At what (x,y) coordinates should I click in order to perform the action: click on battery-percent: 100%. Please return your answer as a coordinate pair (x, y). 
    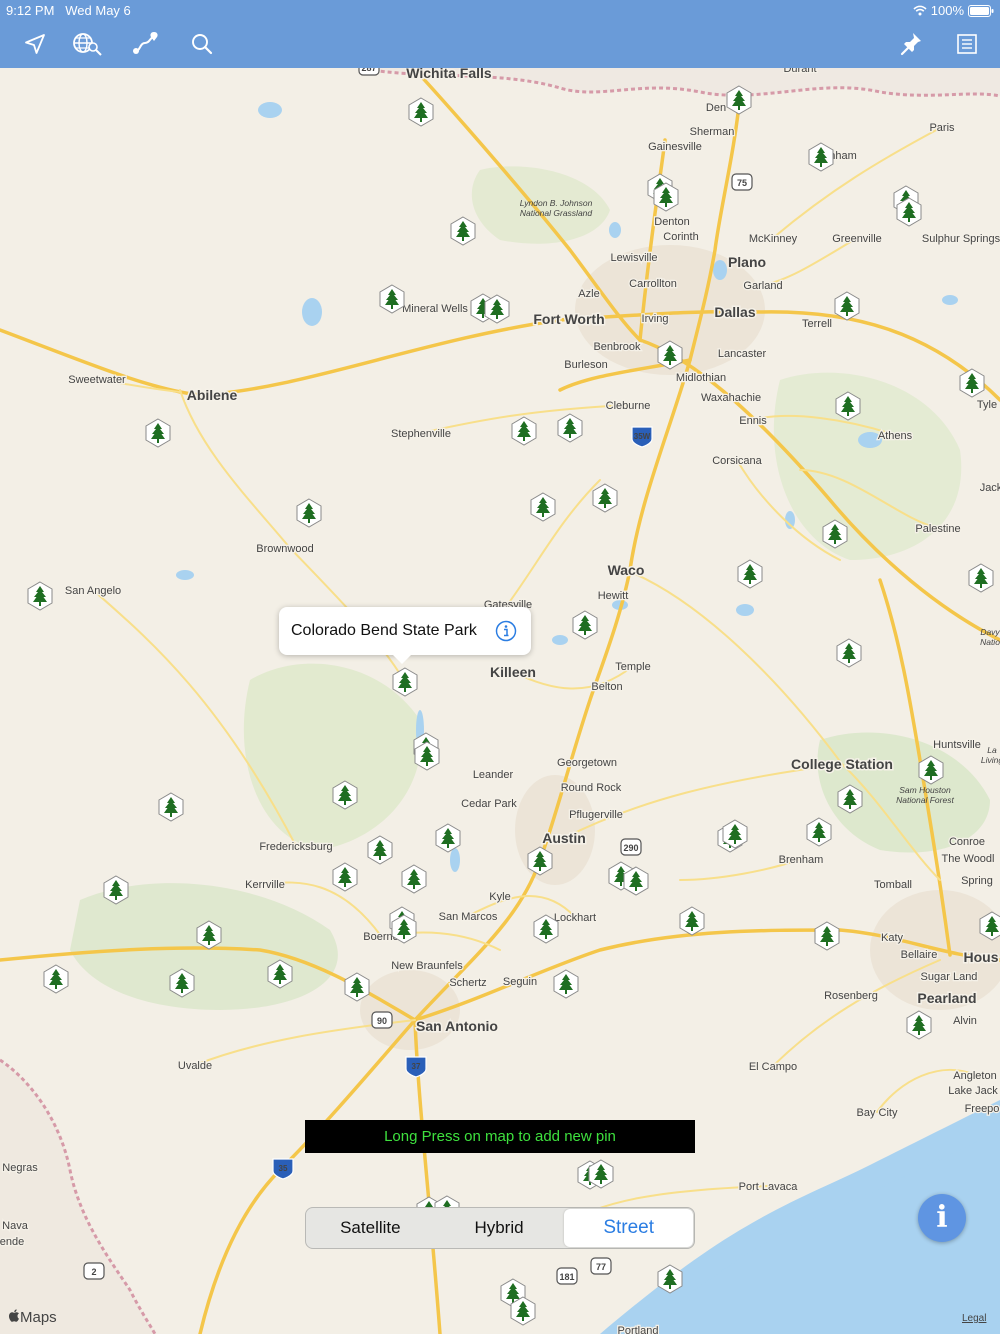
    Looking at the image, I should click on (947, 10).